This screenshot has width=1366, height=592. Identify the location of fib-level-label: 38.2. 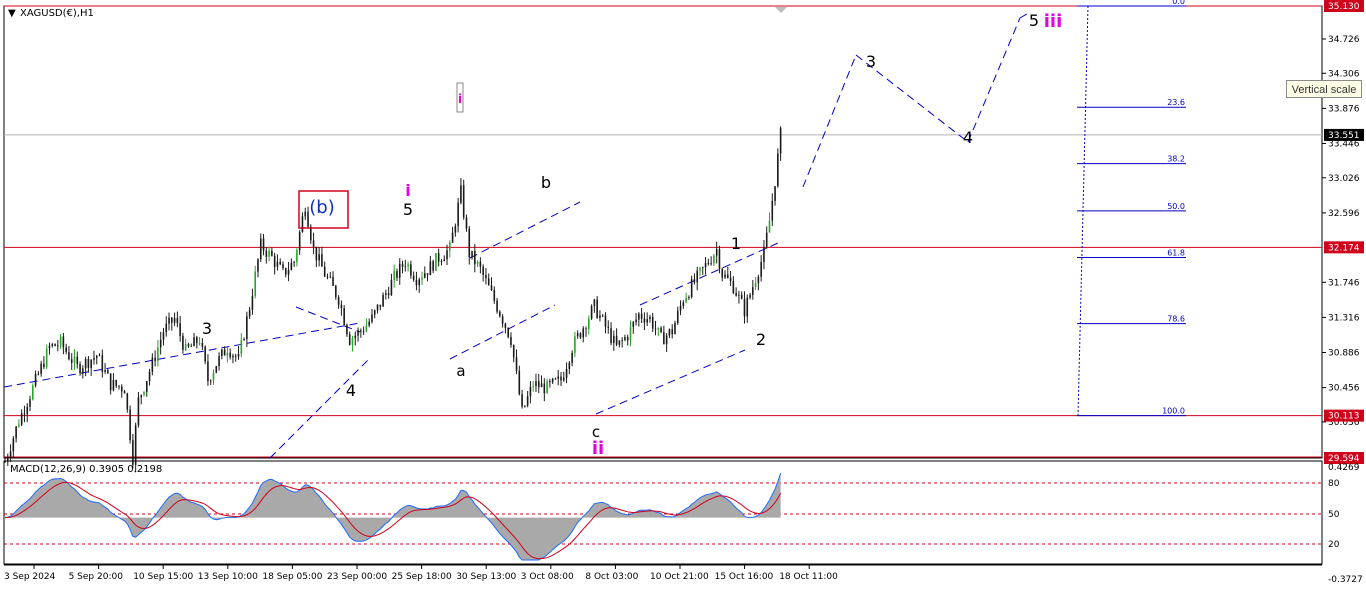
(1176, 159).